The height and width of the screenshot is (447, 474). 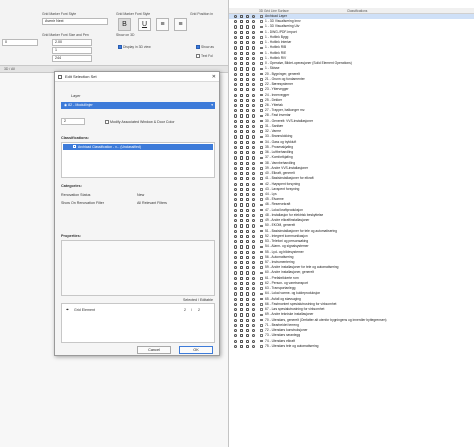 What do you see at coordinates (20, 42) in the screenshot?
I see `left-value-field: 0` at bounding box center [20, 42].